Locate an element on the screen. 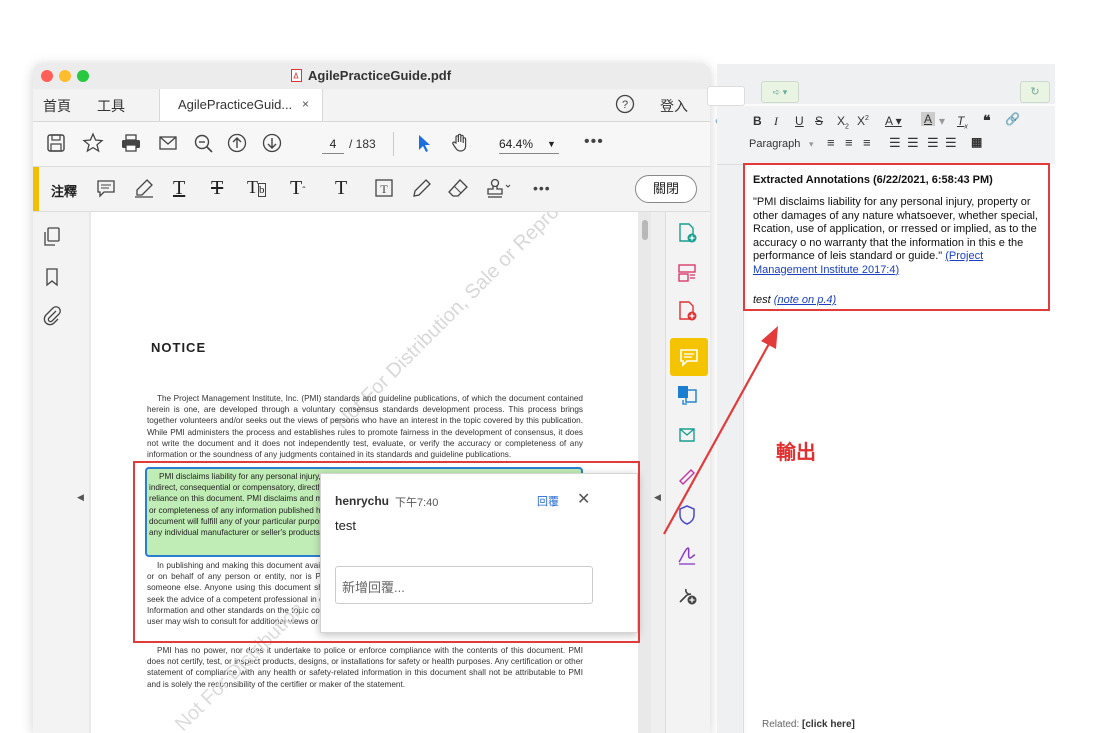  paragraph-select: Paragraph is located at coordinates (774, 144).